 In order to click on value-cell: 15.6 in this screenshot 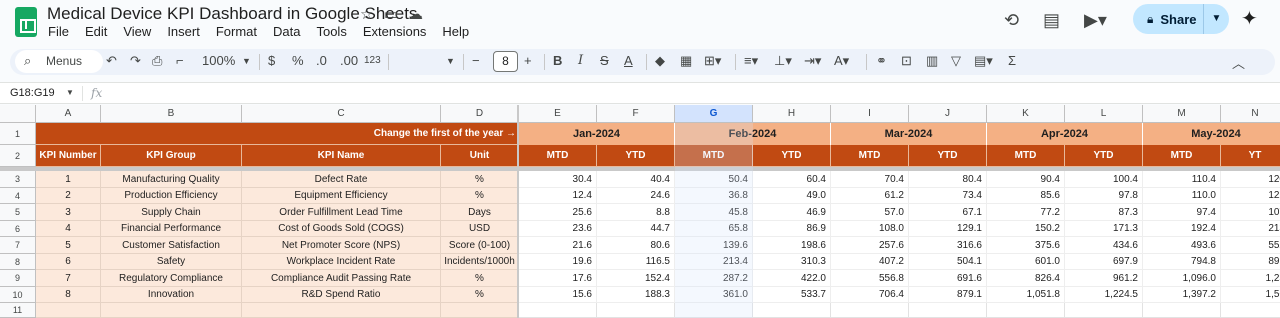, I will do `click(558, 295)`.